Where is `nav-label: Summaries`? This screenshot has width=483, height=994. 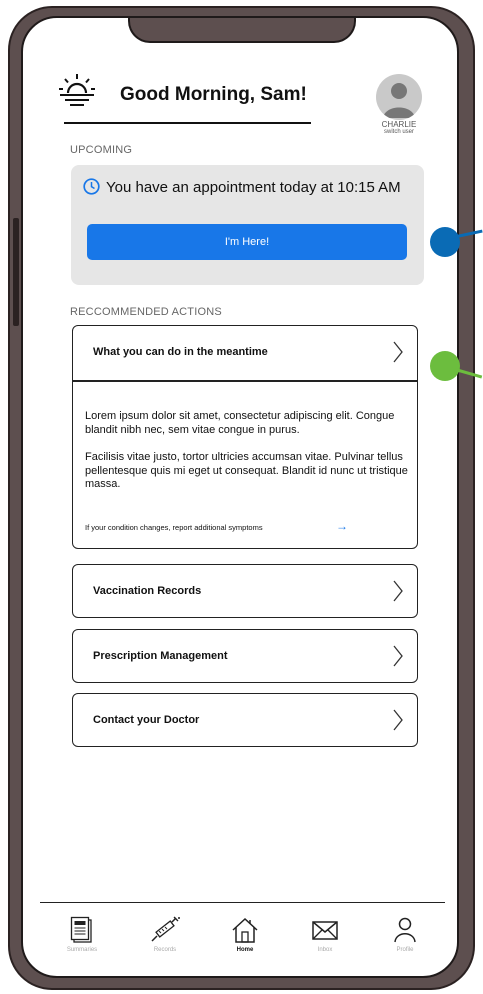 nav-label: Summaries is located at coordinates (82, 950).